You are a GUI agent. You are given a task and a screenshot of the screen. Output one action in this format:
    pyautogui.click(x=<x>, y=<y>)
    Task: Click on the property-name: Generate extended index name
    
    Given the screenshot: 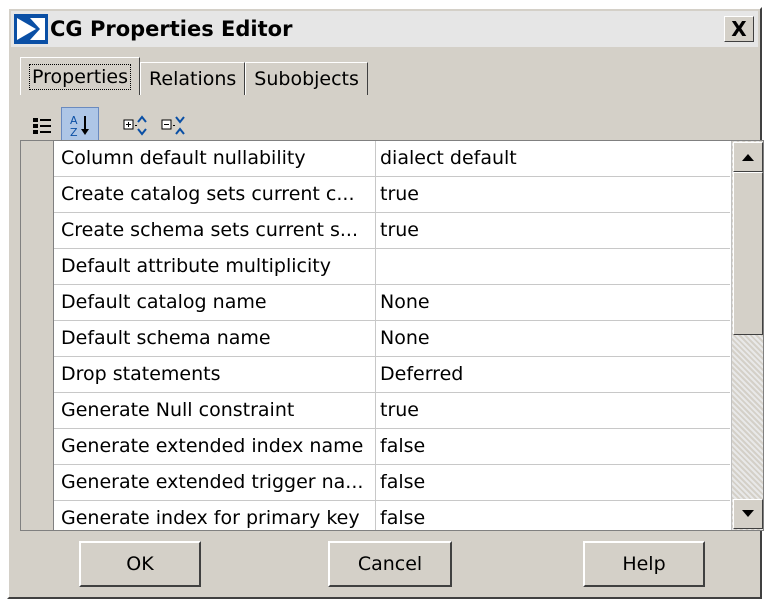 What is the action you would take?
    pyautogui.click(x=215, y=446)
    